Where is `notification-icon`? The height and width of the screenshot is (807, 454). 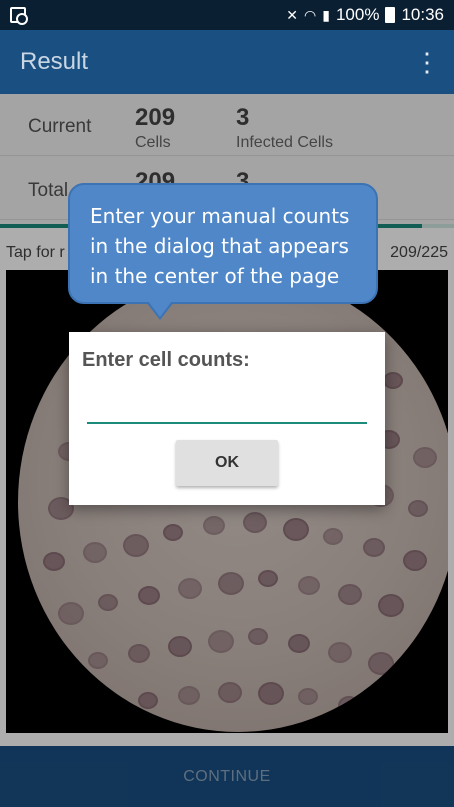
notification-icon is located at coordinates (19, 16).